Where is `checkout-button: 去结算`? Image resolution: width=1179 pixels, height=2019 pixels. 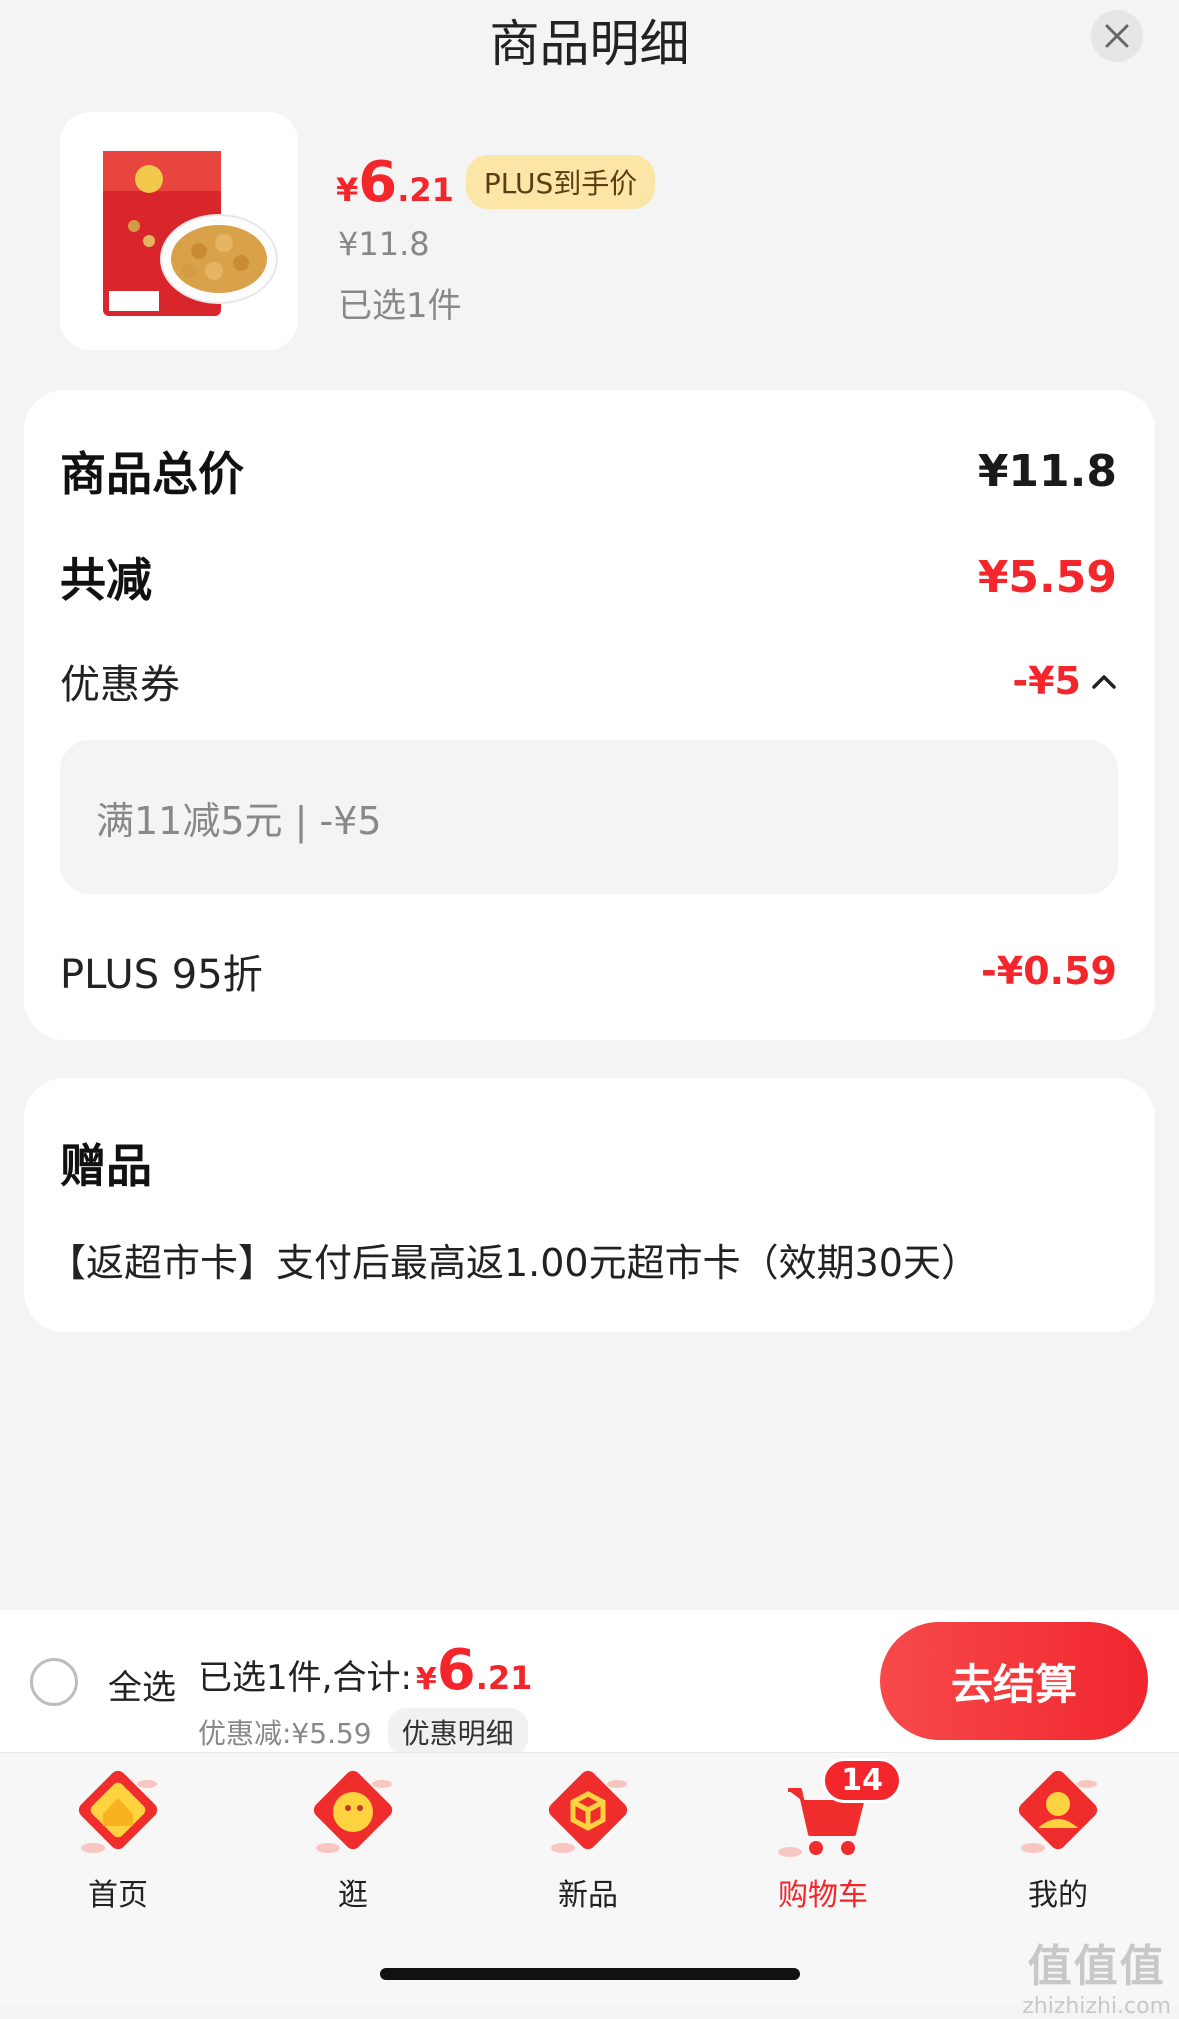 checkout-button: 去结算 is located at coordinates (1014, 1681).